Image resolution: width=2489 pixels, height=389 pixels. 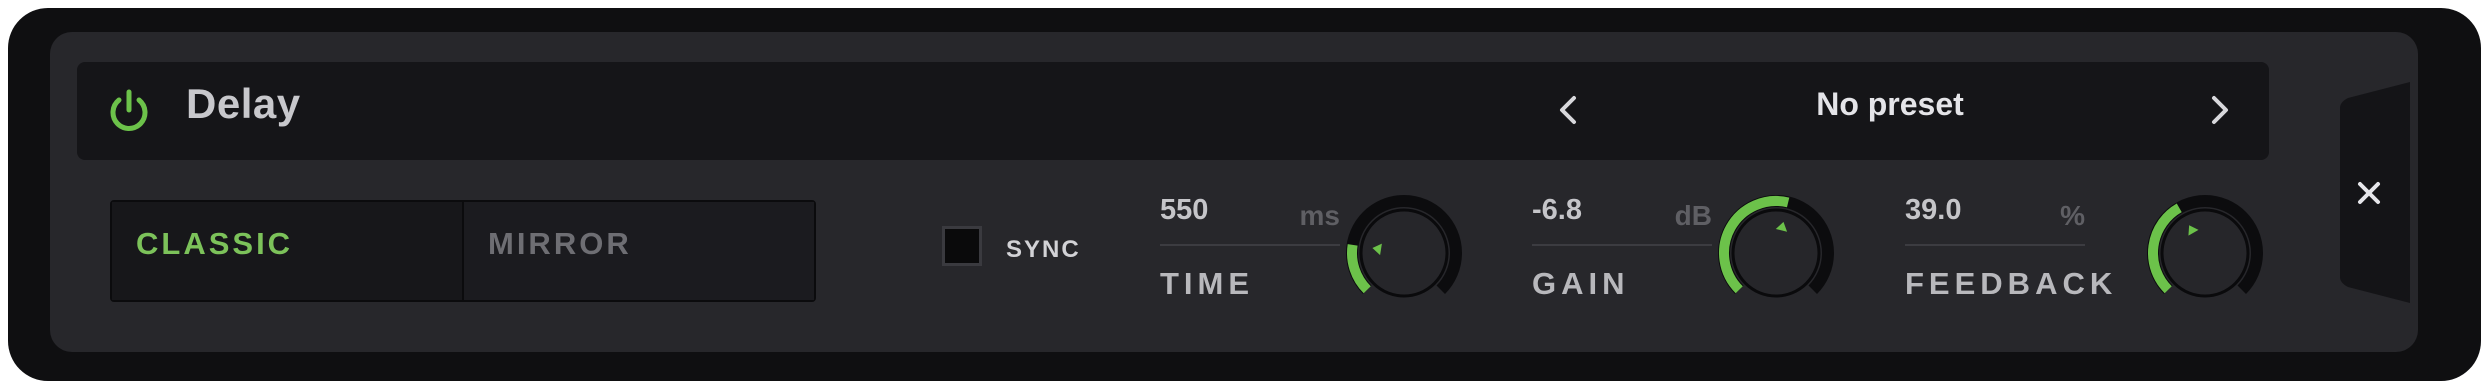 I want to click on time-knob-body, so click(x=1404, y=253).